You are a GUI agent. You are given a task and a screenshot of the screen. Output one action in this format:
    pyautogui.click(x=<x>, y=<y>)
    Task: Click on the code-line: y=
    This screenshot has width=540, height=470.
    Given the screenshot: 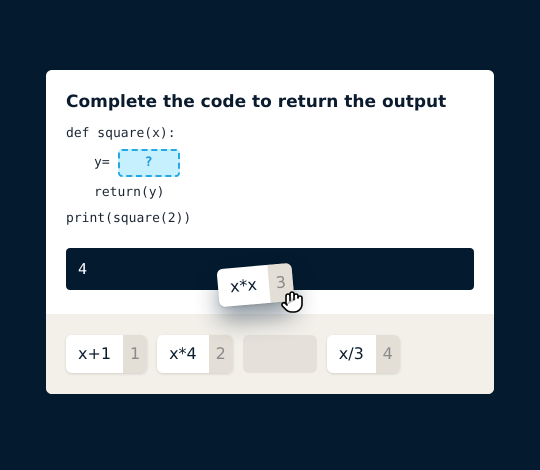 What is the action you would take?
    pyautogui.click(x=102, y=163)
    